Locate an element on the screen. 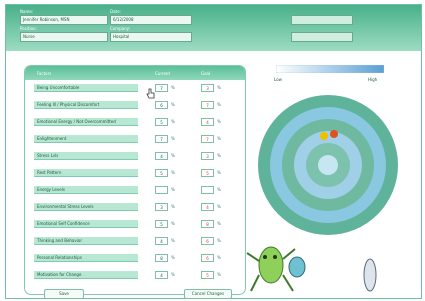 The image size is (425, 301). factor-row: Stress Lvls 4 % 3 % is located at coordinates (135, 157).